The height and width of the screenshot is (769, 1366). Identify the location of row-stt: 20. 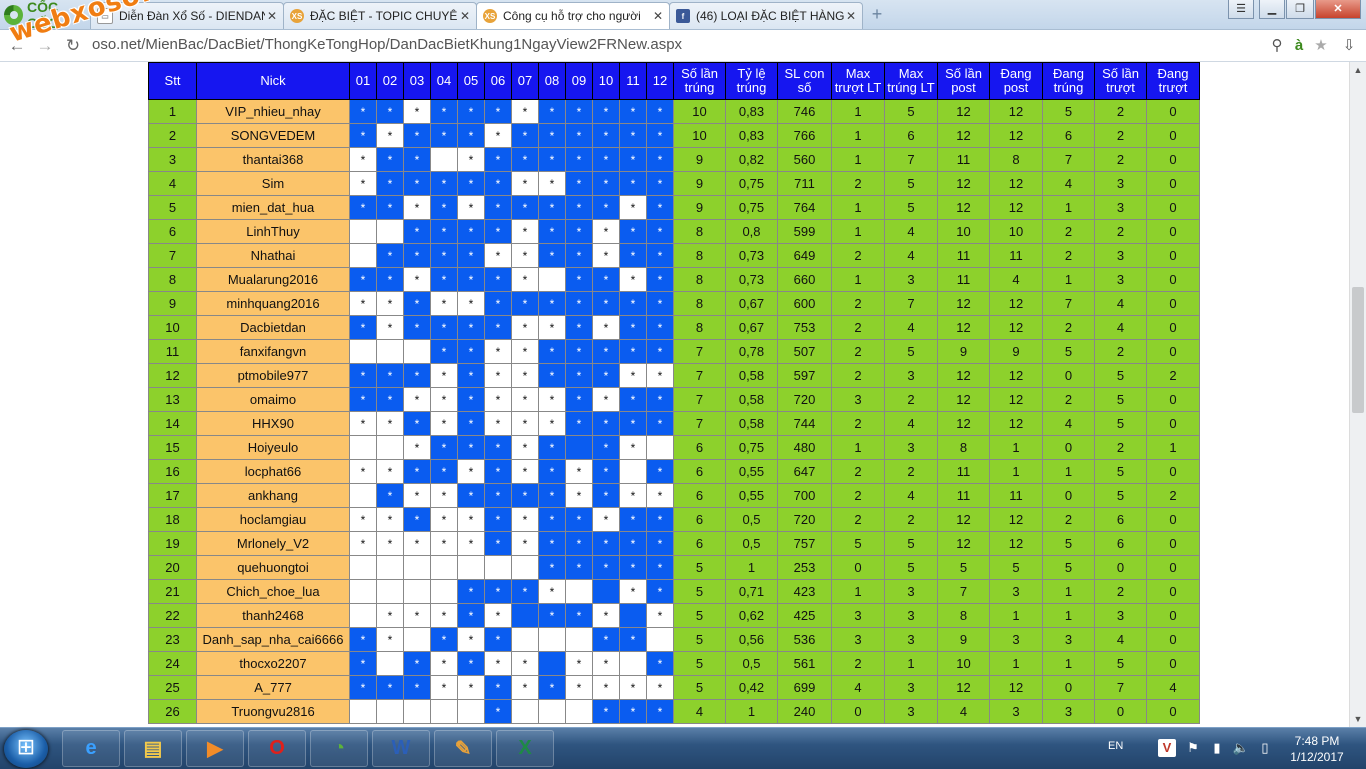
(172, 567).